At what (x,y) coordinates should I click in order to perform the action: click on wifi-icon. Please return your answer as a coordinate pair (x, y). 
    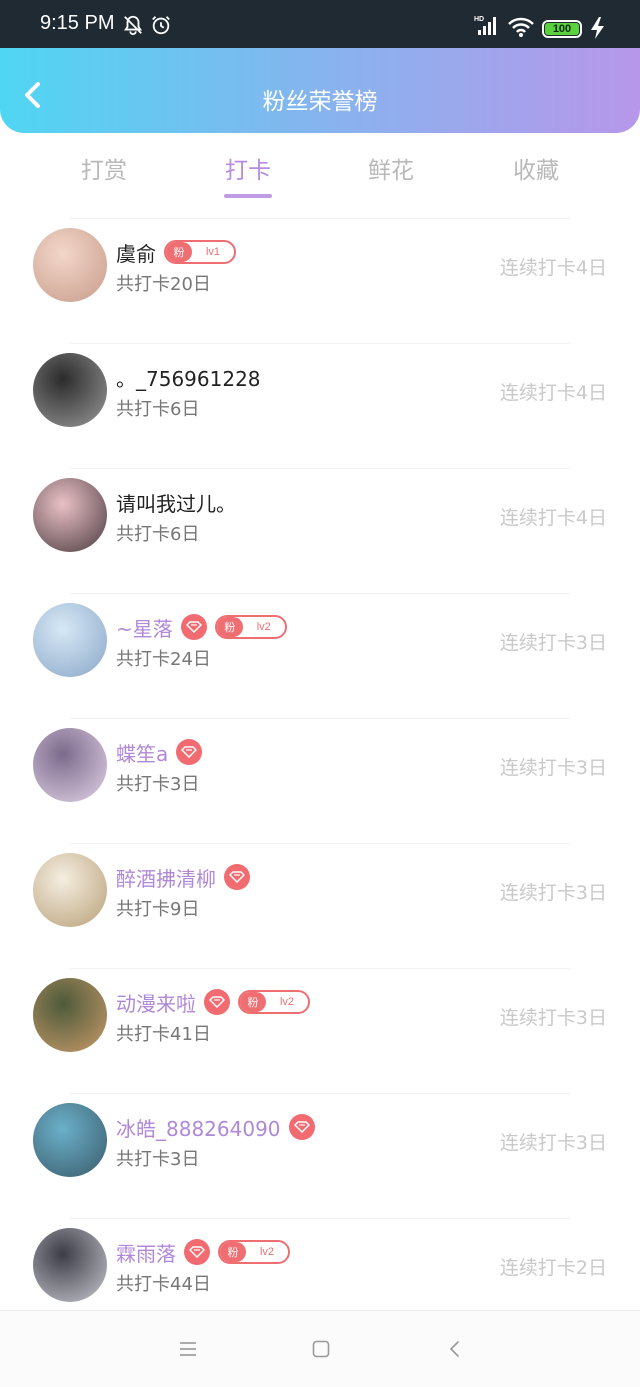
    Looking at the image, I should click on (521, 27).